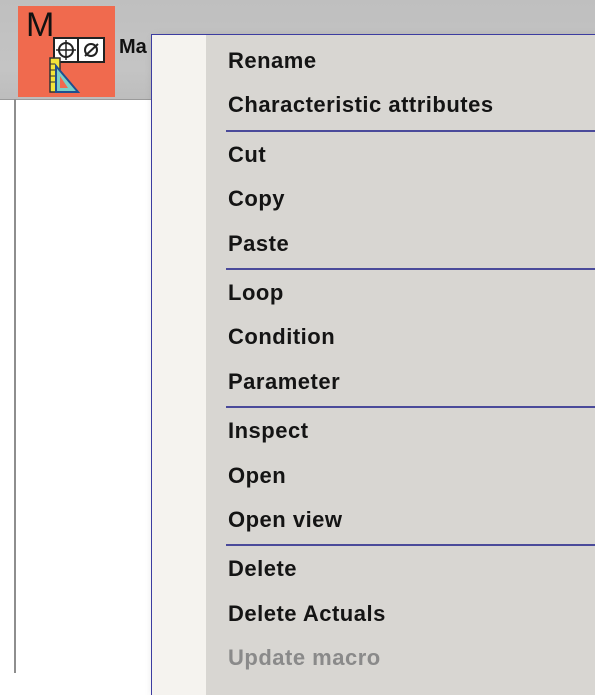 Image resolution: width=595 pixels, height=695 pixels. What do you see at coordinates (307, 614) in the screenshot?
I see `menu-item-delete-actuals: Delete Actuals` at bounding box center [307, 614].